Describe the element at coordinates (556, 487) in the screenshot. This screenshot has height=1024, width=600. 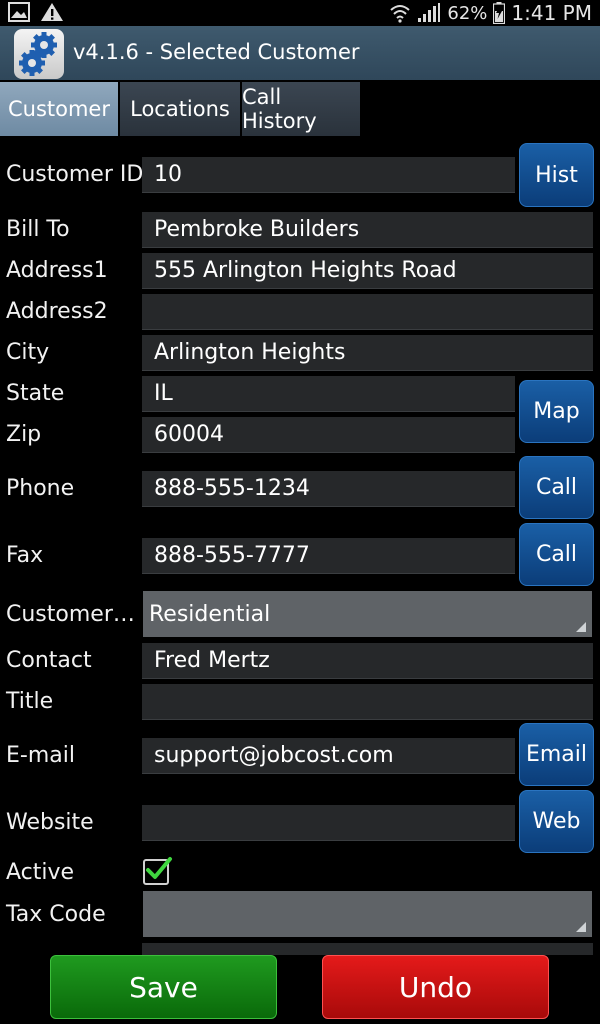
I see `call-phone-button: Call` at that location.